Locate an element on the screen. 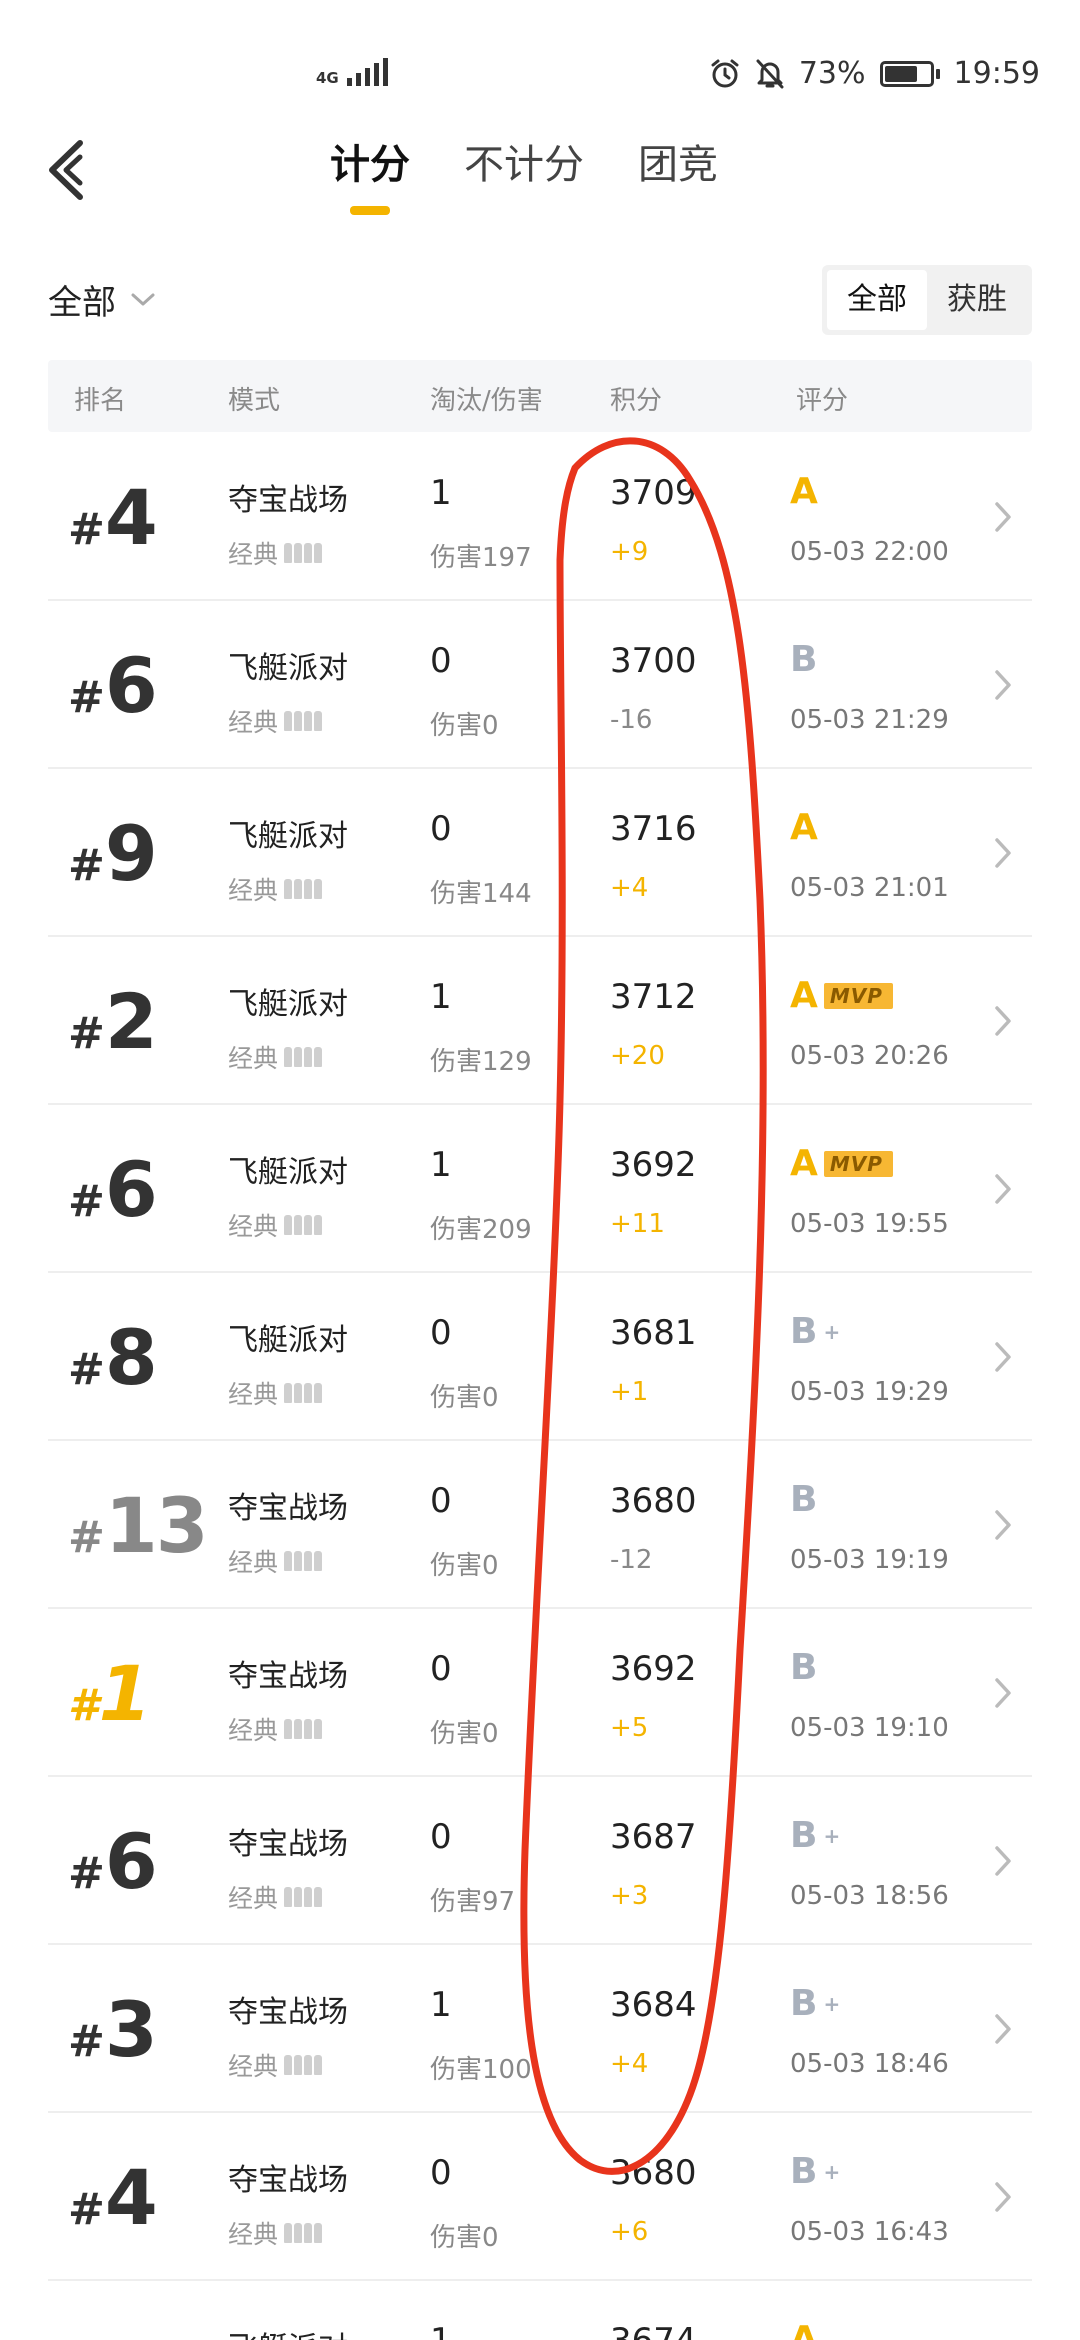  score: 3712 is located at coordinates (653, 997).